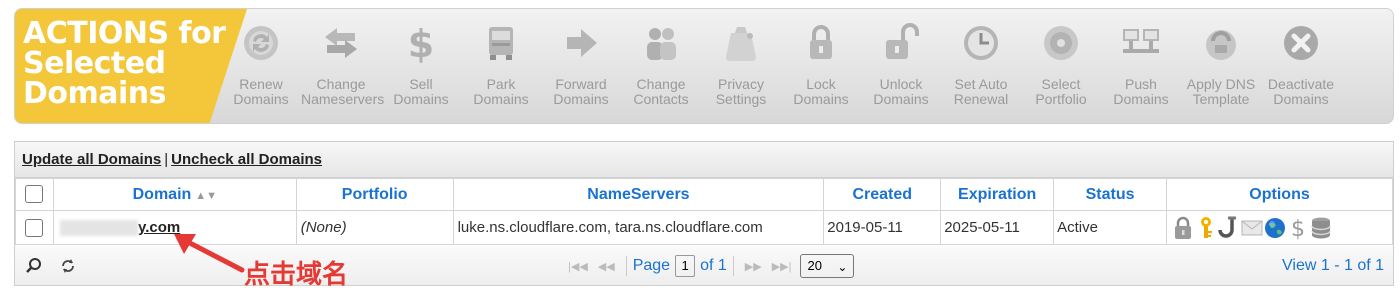 This screenshot has height=304, width=1400. What do you see at coordinates (246, 159) in the screenshot?
I see `uncheck-all-domains-link: Uncheck all Domains` at bounding box center [246, 159].